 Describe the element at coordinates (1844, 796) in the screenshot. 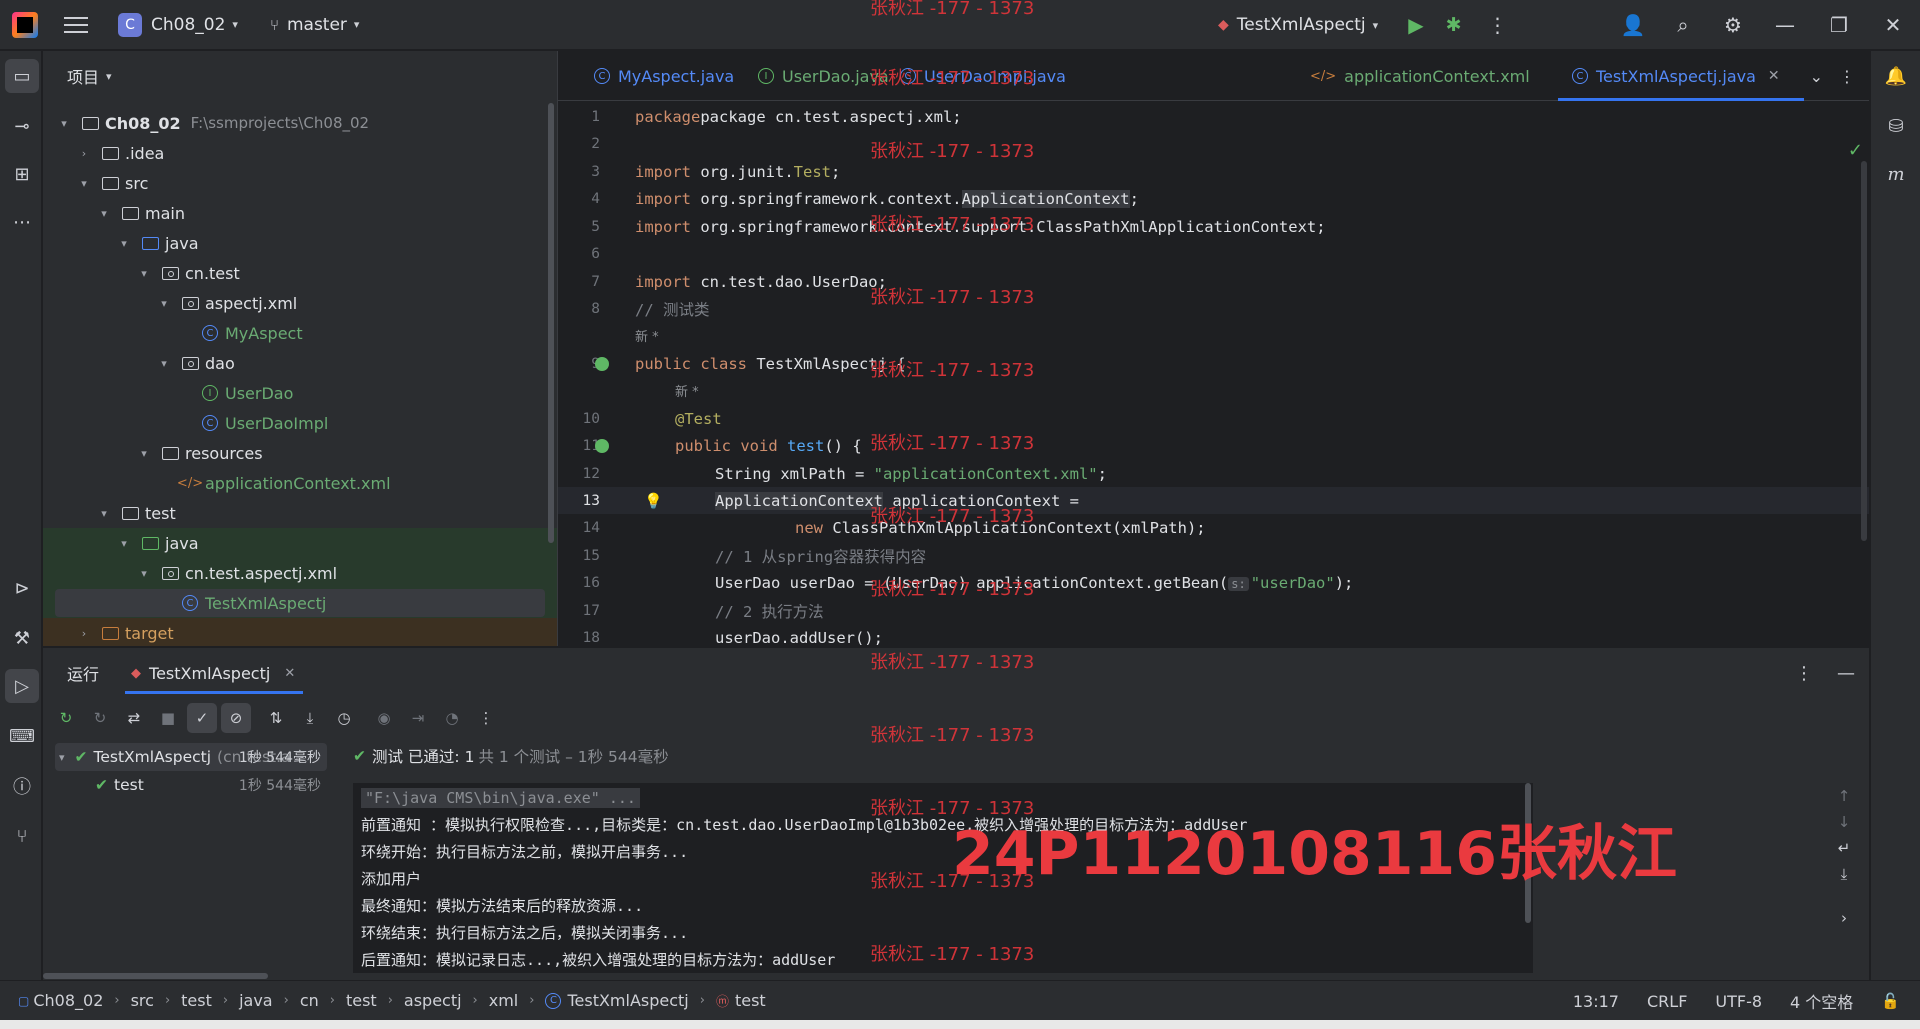

I see `scroll-up-icon: ↑` at that location.